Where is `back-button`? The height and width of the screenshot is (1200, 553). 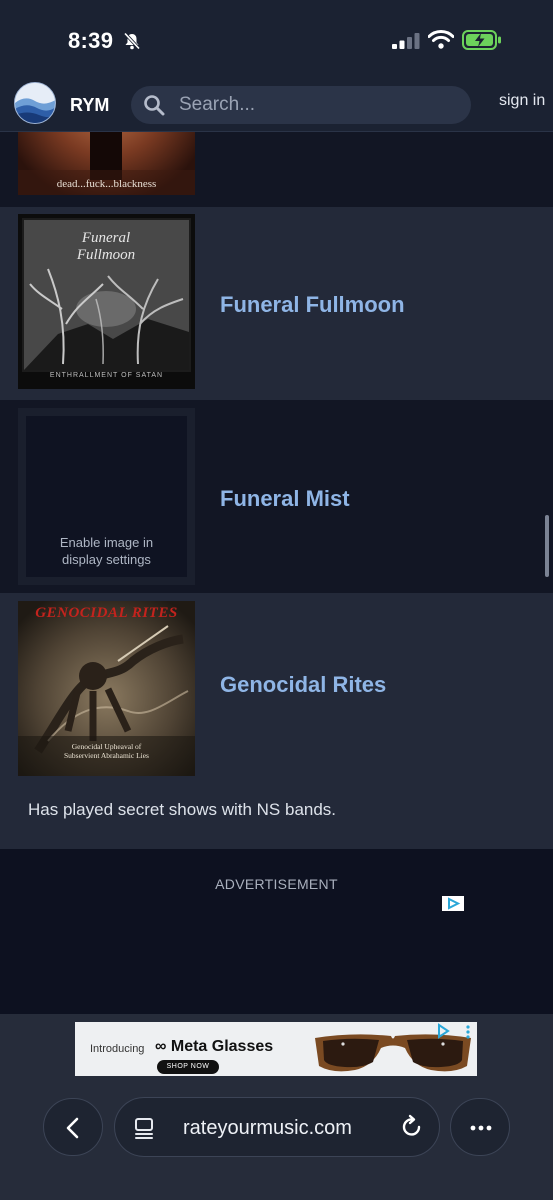 back-button is located at coordinates (73, 1127).